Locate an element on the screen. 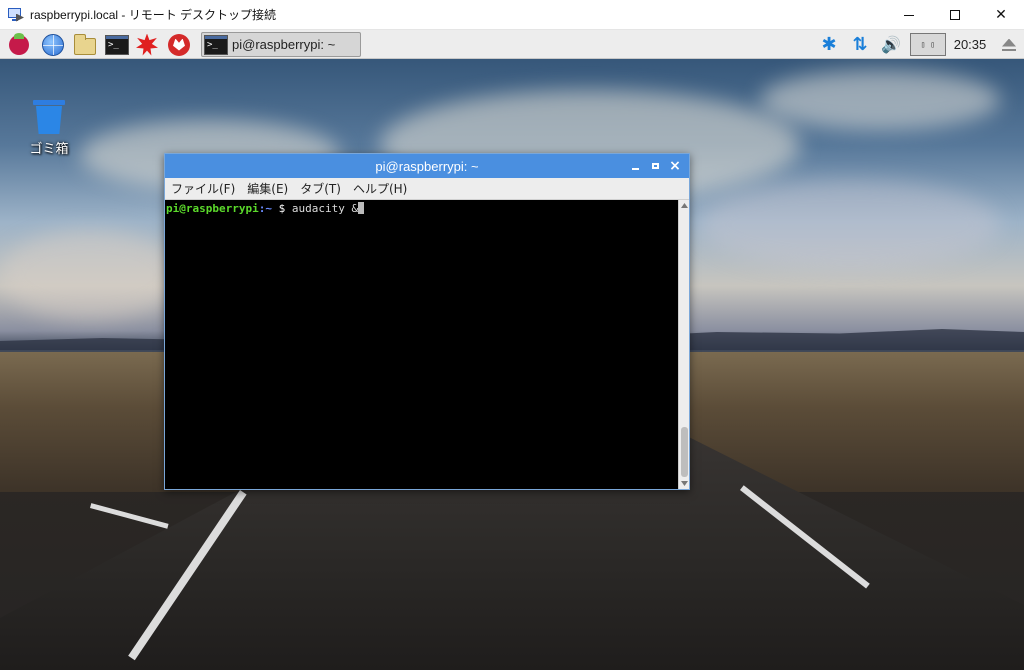 This screenshot has height=670, width=1024. wolfram-icon is located at coordinates (179, 44).